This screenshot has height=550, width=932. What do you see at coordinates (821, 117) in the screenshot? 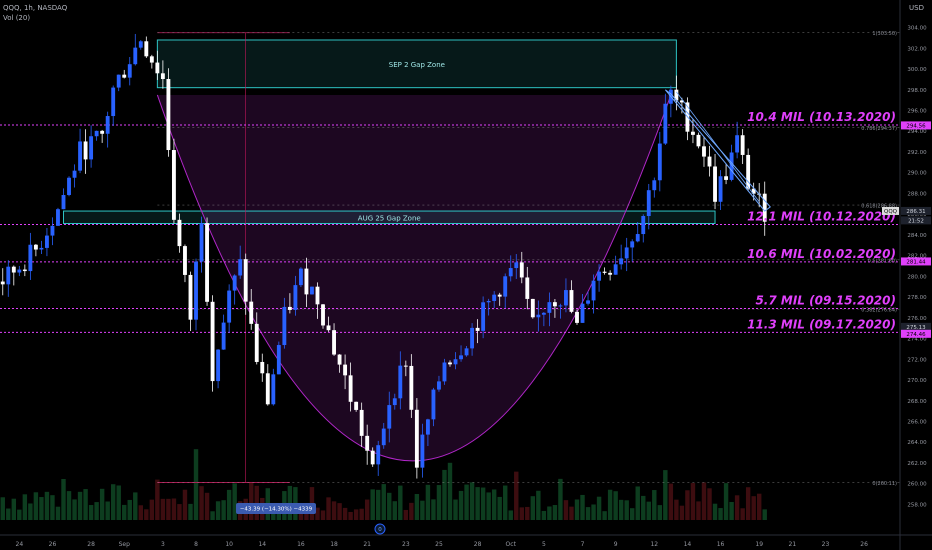
I see `volume-callout-label: 10.4 MIL (10.13.2020)` at bounding box center [821, 117].